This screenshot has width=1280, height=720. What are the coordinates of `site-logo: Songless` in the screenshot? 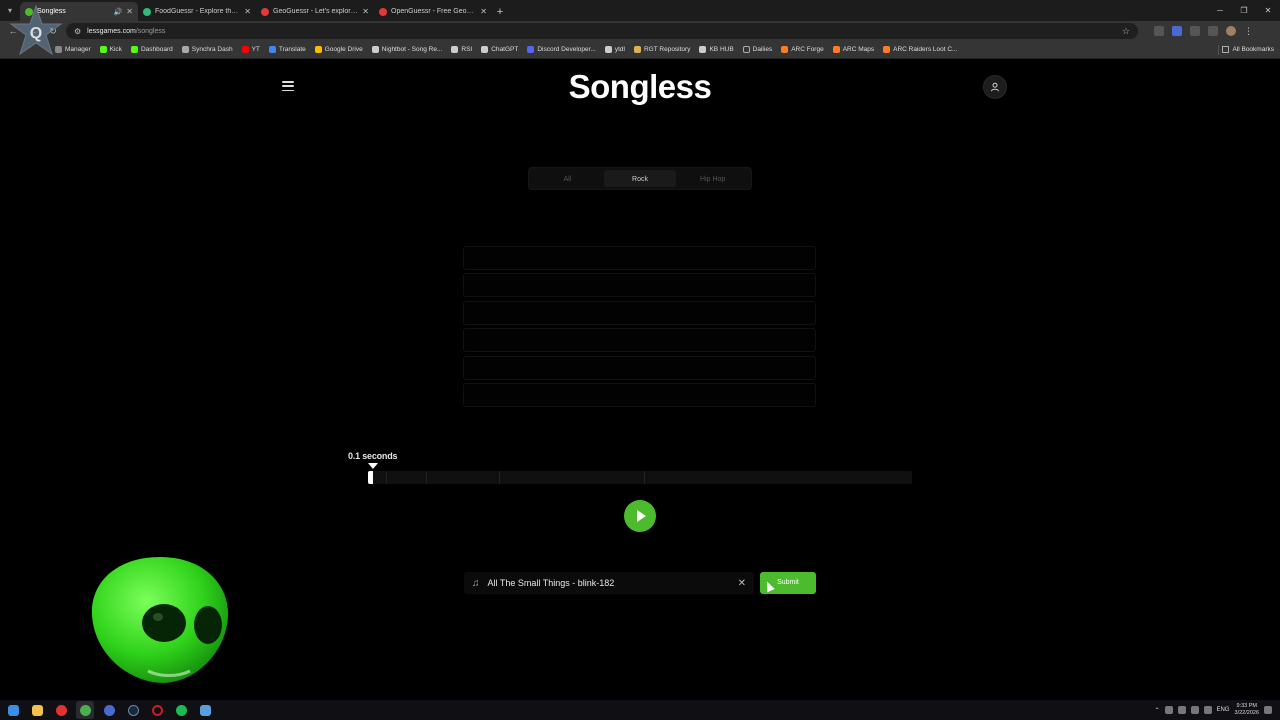 It's located at (640, 87).